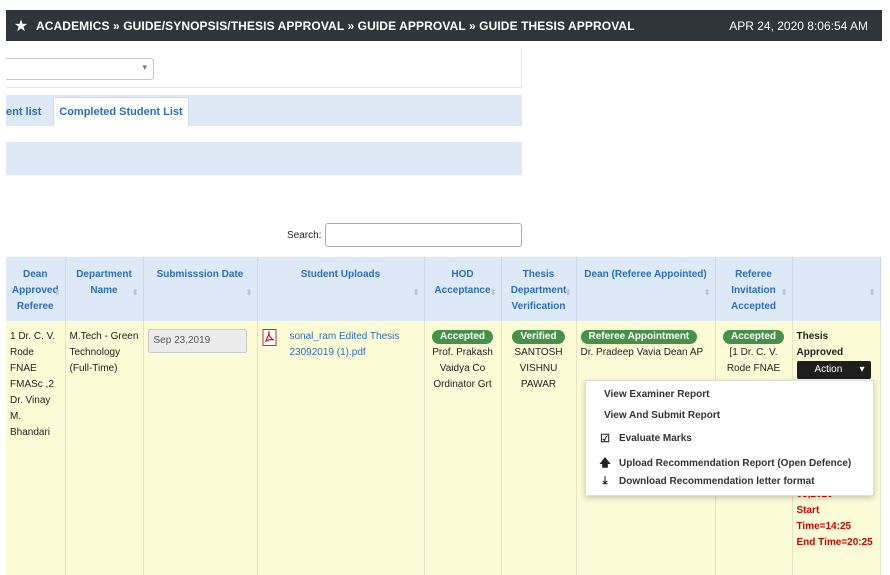 The height and width of the screenshot is (575, 890). What do you see at coordinates (539, 289) in the screenshot?
I see `col-header: Thesis Department Verification ⬍` at bounding box center [539, 289].